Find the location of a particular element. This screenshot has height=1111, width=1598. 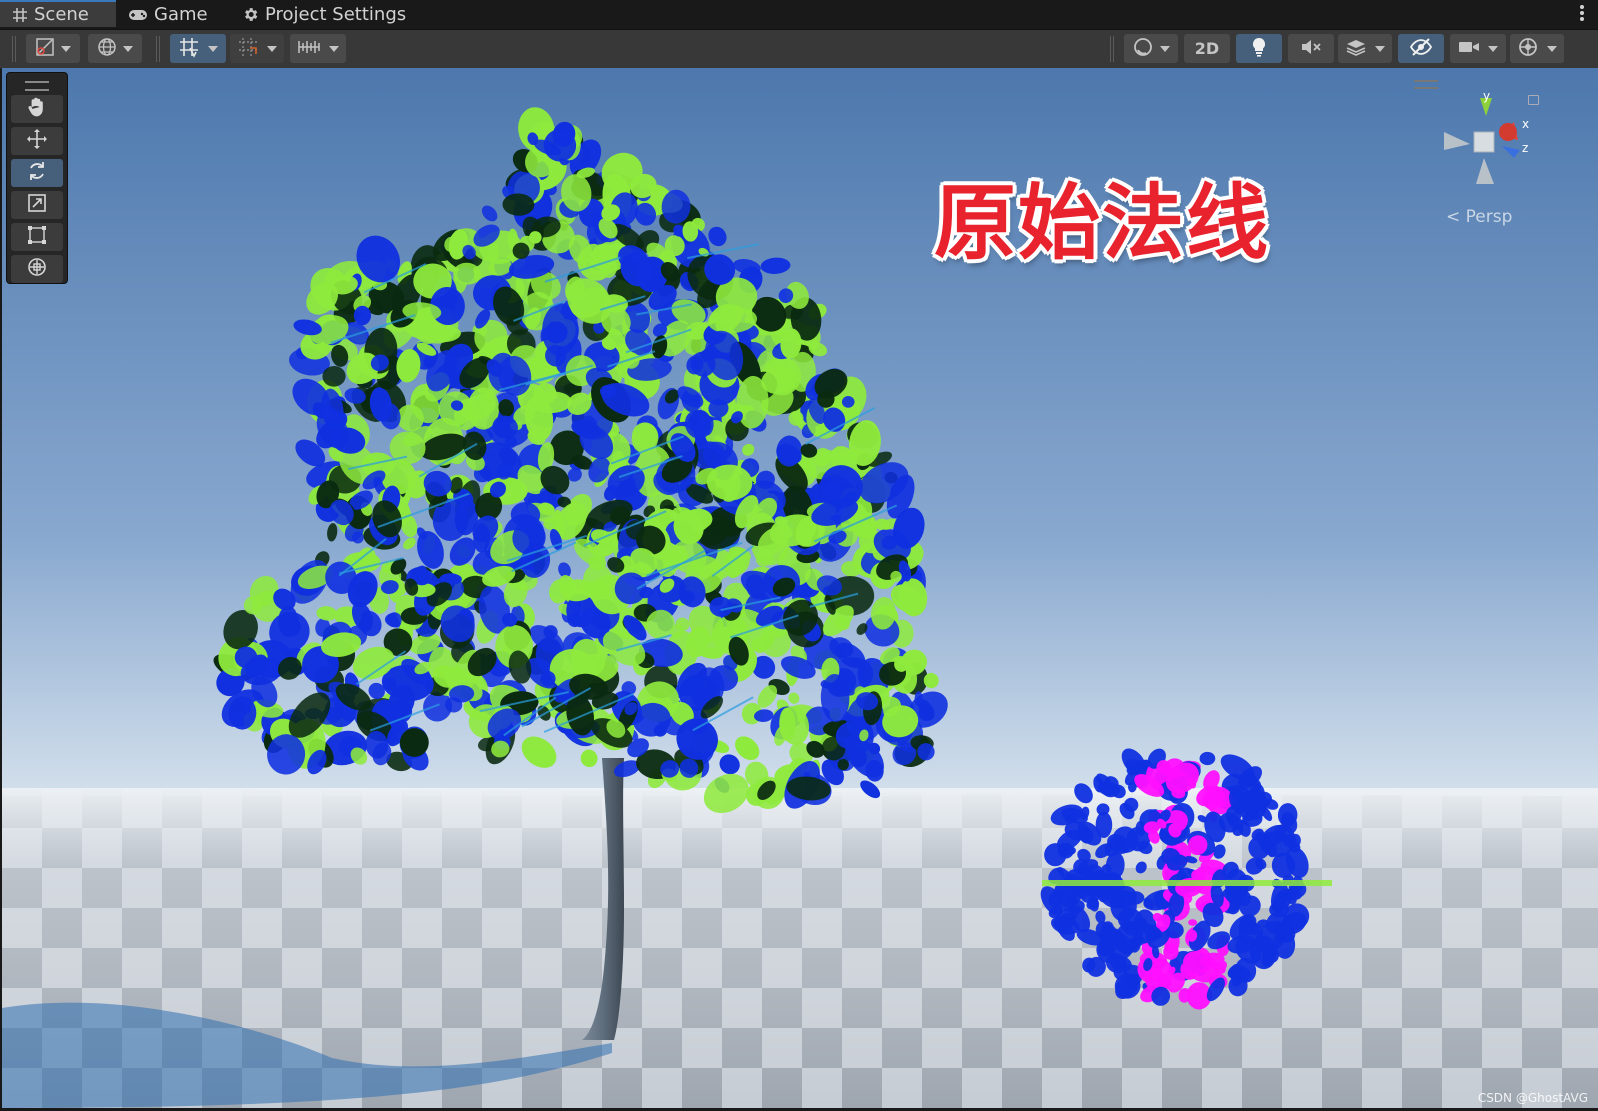

grid-snapping-toggle is located at coordinates (198, 48).